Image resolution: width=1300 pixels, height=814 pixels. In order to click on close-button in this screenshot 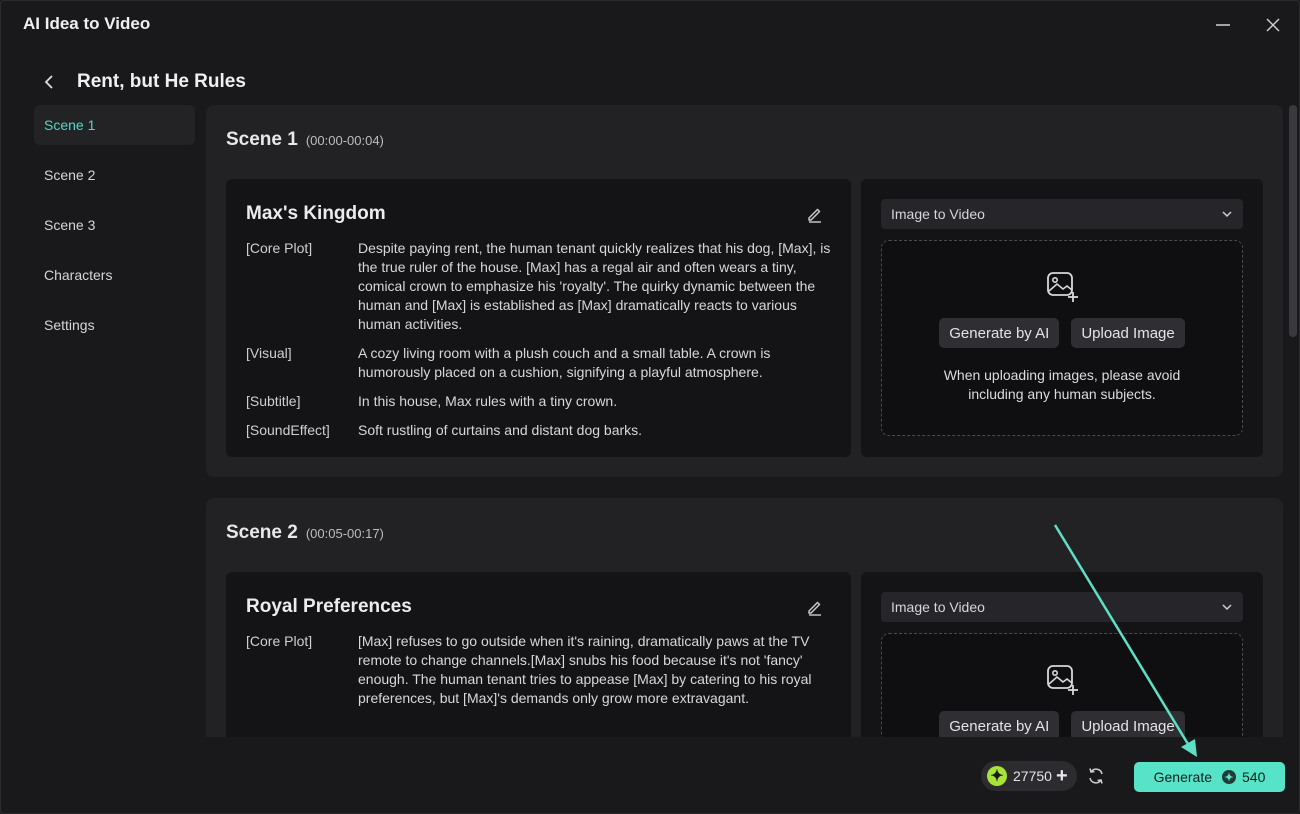, I will do `click(1273, 25)`.